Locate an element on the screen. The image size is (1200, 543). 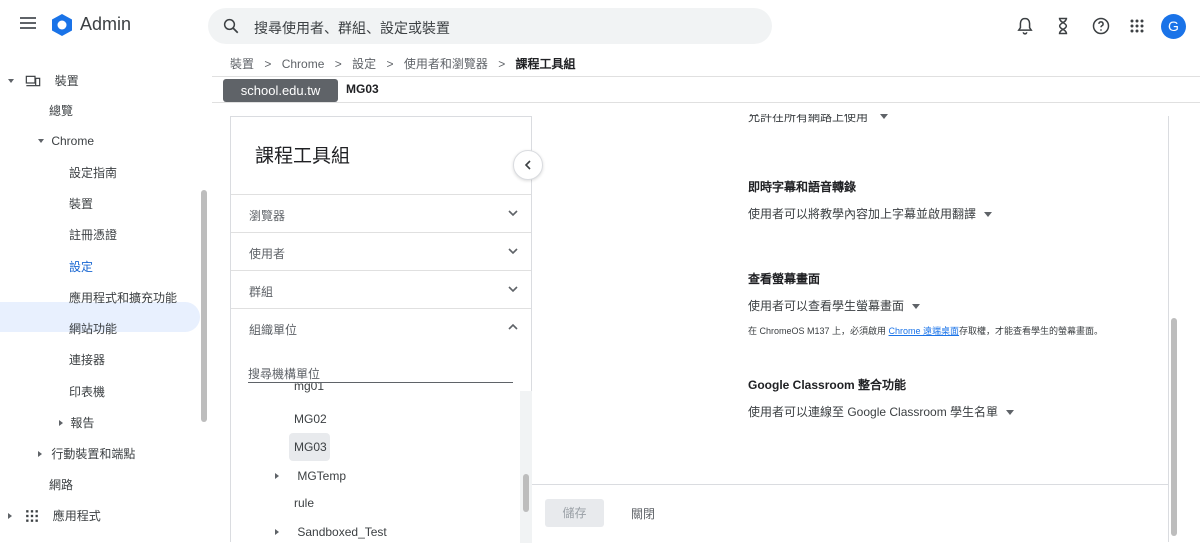
sidebar-item-mobile-endpoints: 行動裝置和端點 is located at coordinates (86, 453).